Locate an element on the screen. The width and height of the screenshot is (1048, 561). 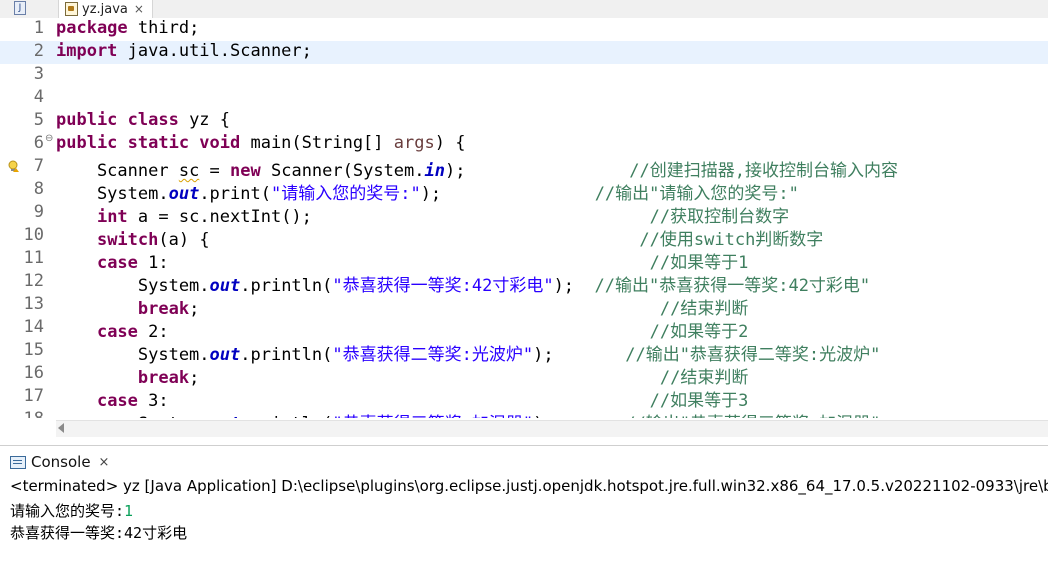
console-output-line: 恭喜获得一等奖:42寸彩电 is located at coordinates (99, 533).